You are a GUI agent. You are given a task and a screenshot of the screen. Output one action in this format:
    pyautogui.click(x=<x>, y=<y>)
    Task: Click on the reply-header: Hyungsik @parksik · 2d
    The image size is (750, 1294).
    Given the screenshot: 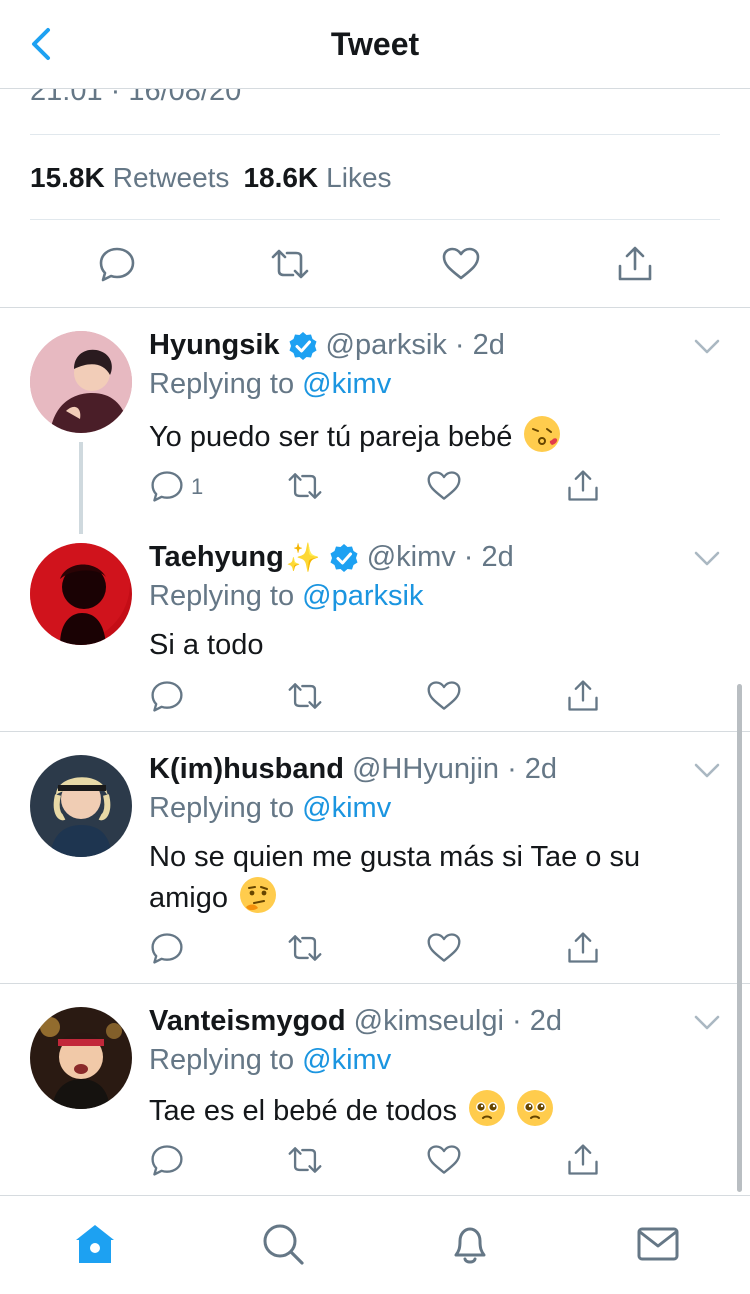 What is the action you would take?
    pyautogui.click(x=327, y=345)
    